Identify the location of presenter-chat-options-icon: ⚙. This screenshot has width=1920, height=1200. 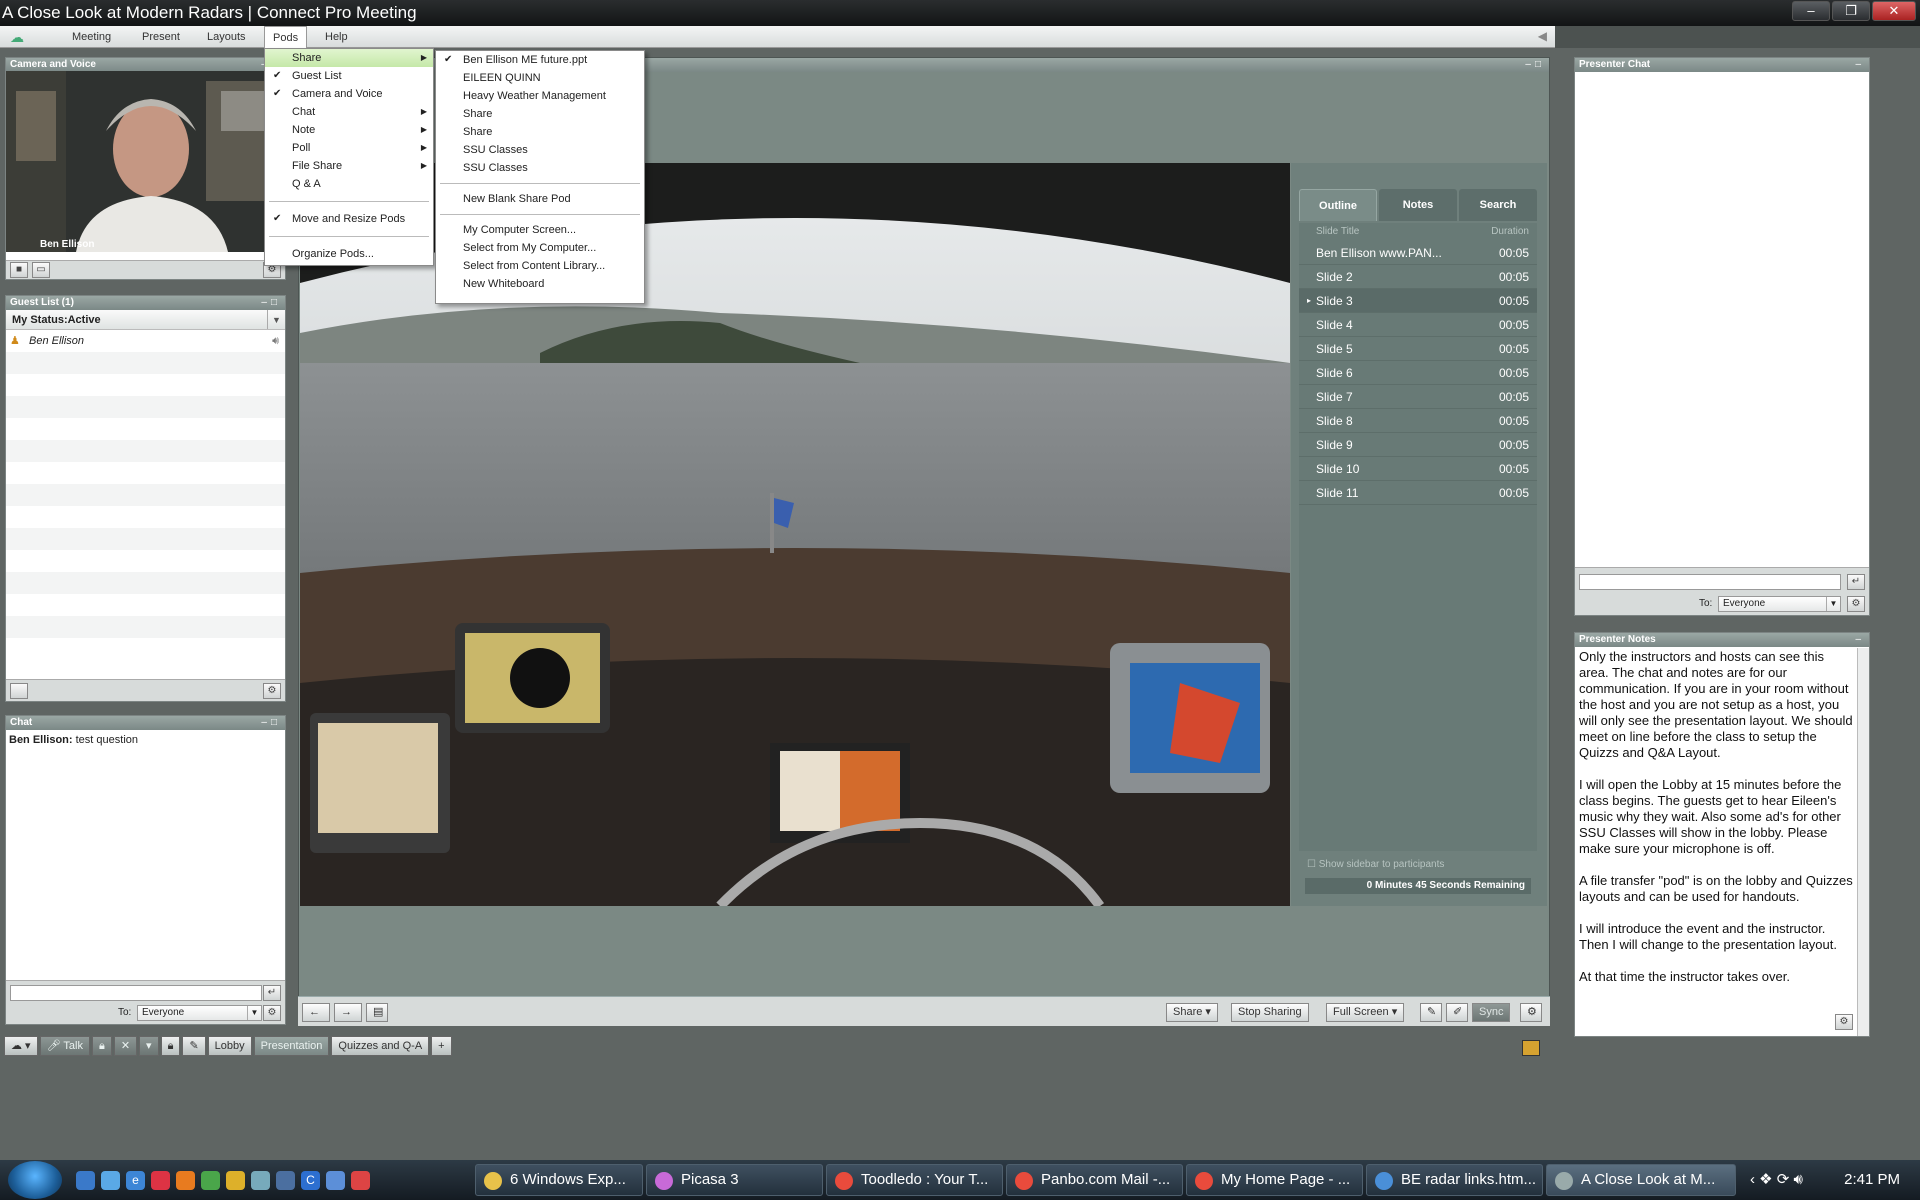
(1856, 604).